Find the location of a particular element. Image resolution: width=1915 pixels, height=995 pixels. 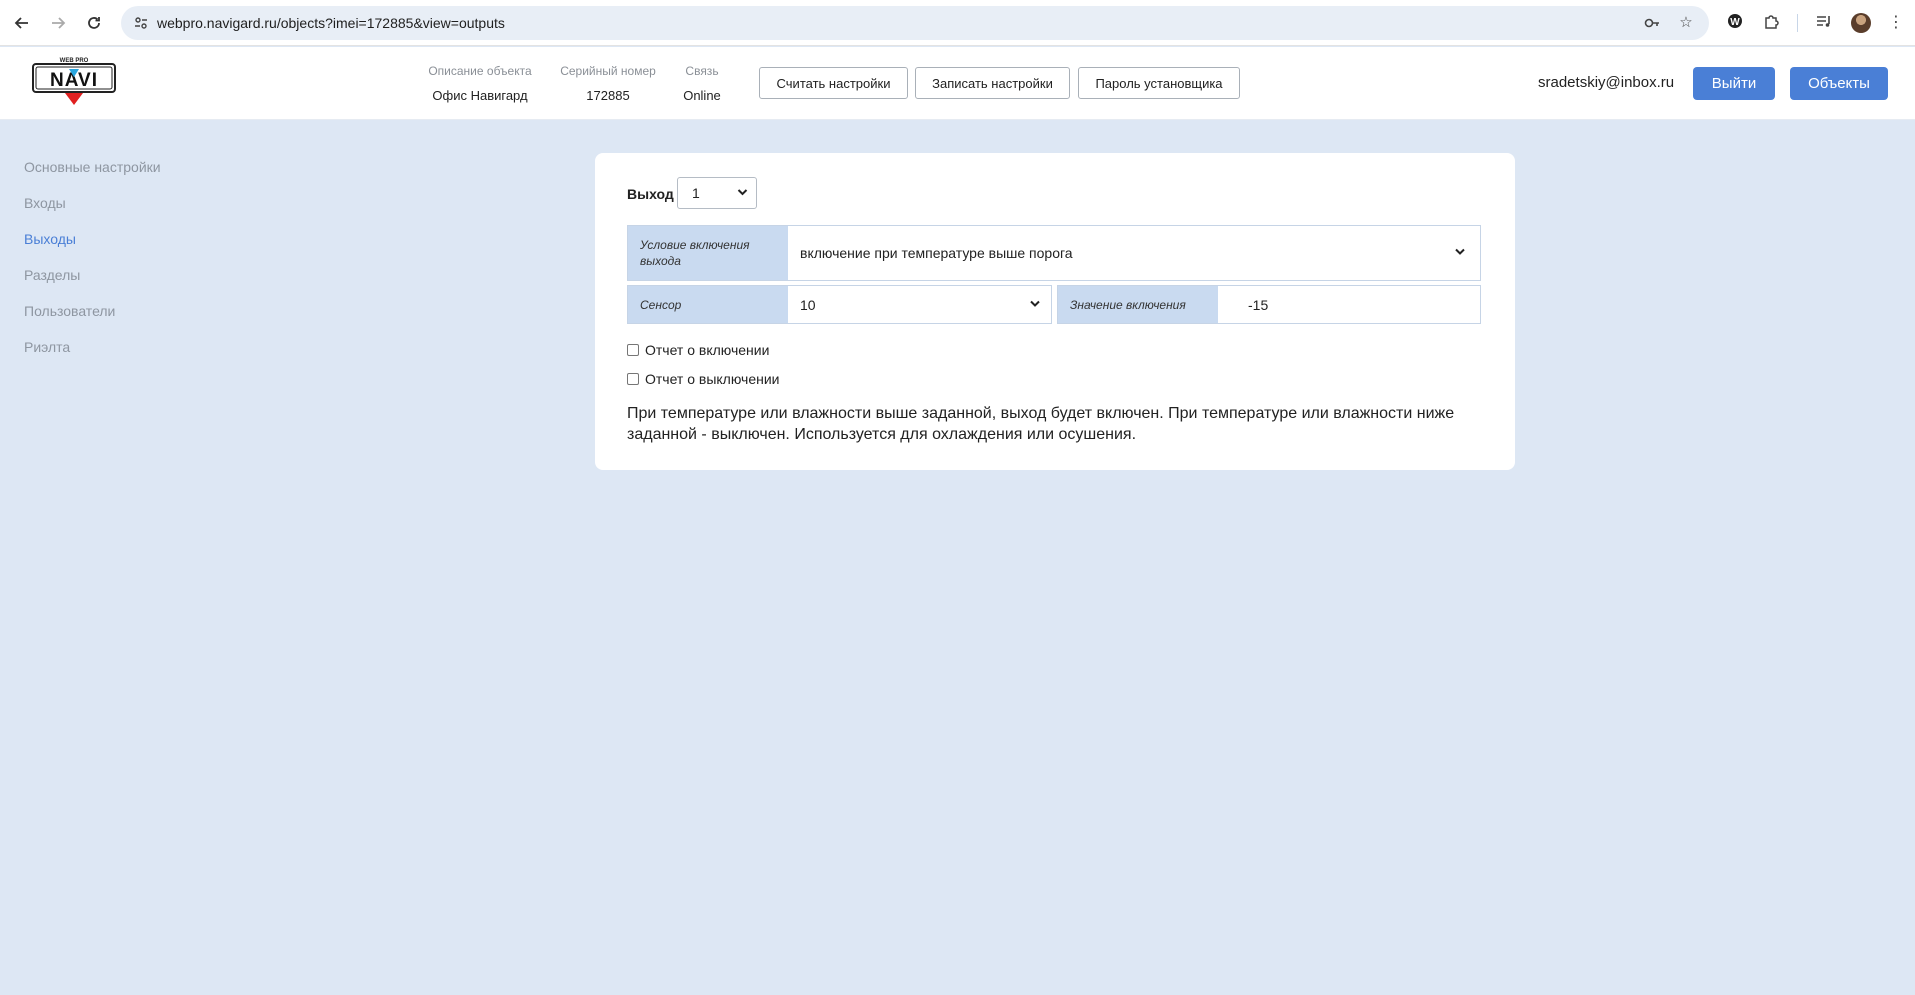

sidebar-item-rielta: Риэлта is located at coordinates (92, 355).